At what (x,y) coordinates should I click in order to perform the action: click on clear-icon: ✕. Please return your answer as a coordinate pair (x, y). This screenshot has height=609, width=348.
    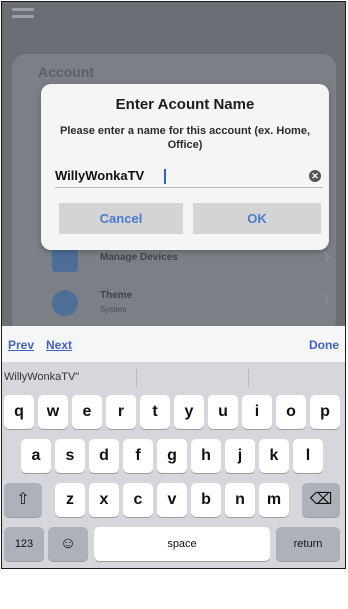
    Looking at the image, I should click on (315, 176).